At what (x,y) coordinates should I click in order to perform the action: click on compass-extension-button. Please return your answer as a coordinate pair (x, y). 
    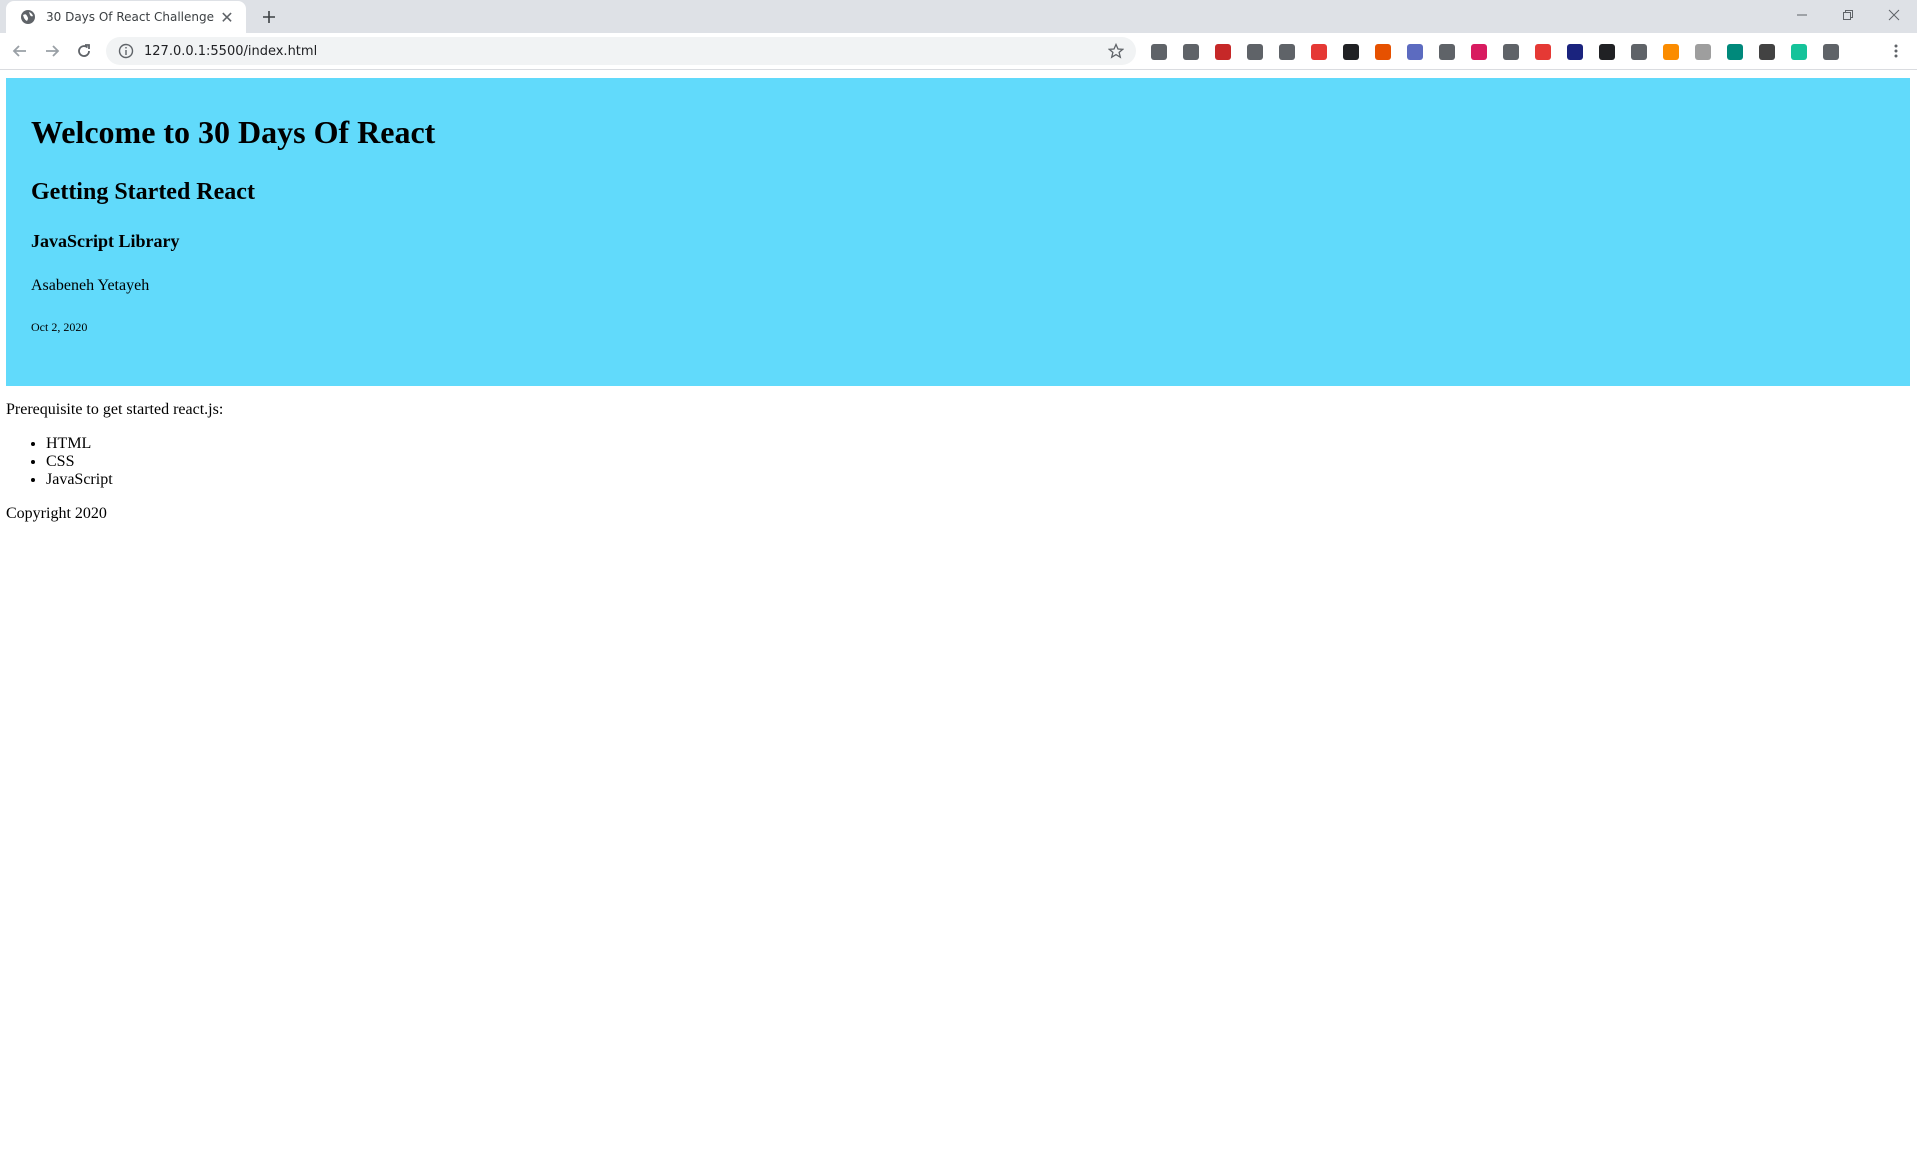
    Looking at the image, I should click on (1415, 52).